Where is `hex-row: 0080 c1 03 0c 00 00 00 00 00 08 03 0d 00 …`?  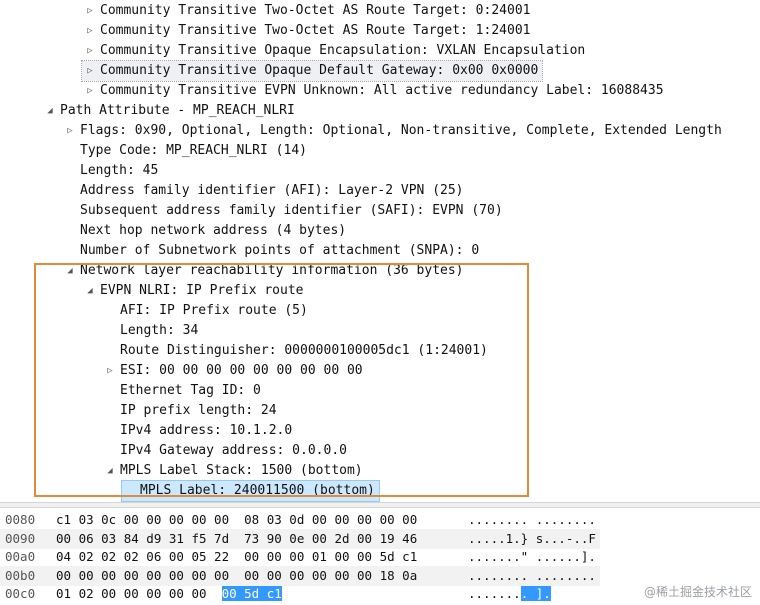
hex-row: 0080 c1 03 0c 00 00 00 00 00 08 03 0d 00 … is located at coordinates (300, 520).